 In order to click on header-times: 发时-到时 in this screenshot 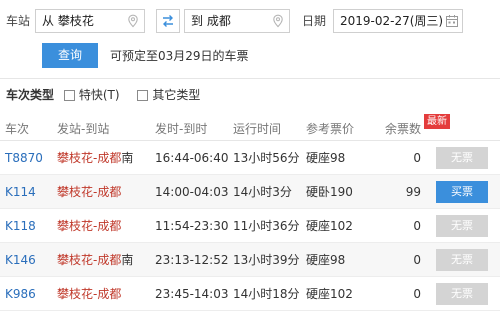, I will do `click(181, 129)`.